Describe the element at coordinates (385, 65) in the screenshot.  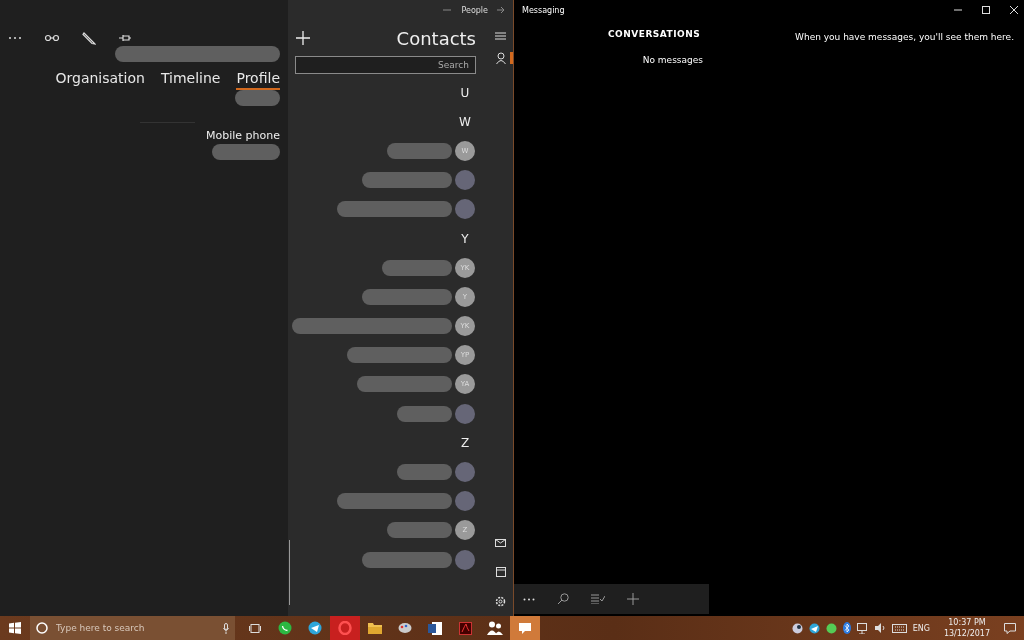
I see `search-field: Search` at that location.